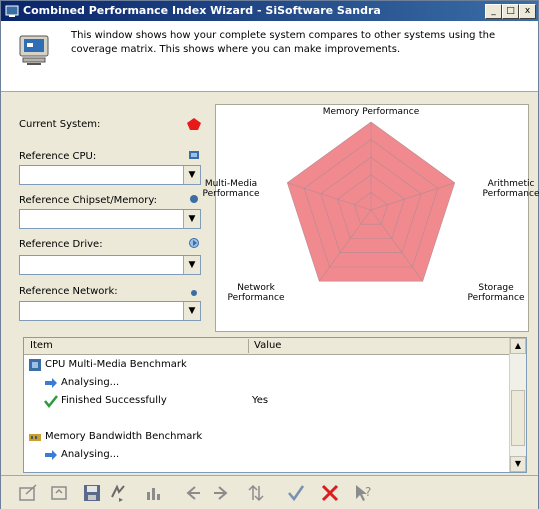 The image size is (539, 509). What do you see at coordinates (12, 11) in the screenshot?
I see `app-icon` at bounding box center [12, 11].